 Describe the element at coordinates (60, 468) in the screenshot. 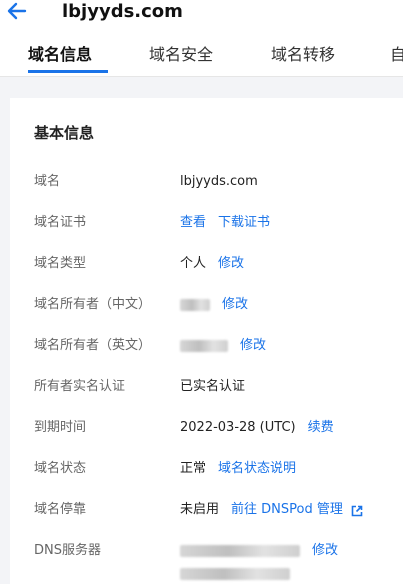

I see `row-label: 域名状态` at that location.